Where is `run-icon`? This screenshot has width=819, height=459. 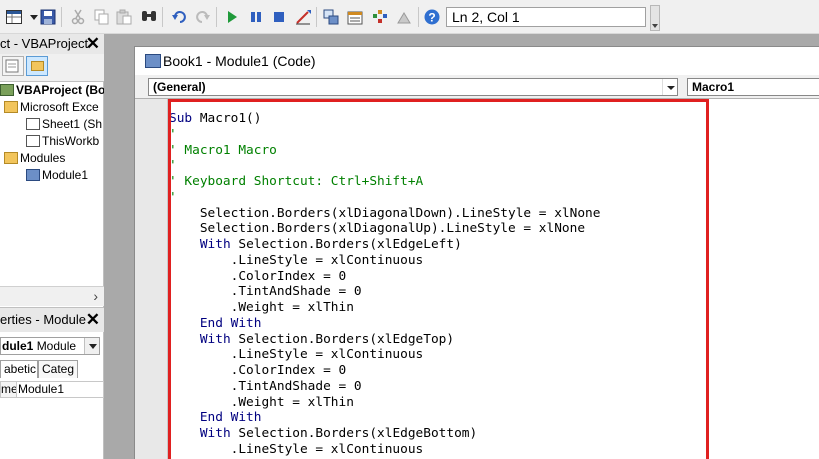 run-icon is located at coordinates (232, 17).